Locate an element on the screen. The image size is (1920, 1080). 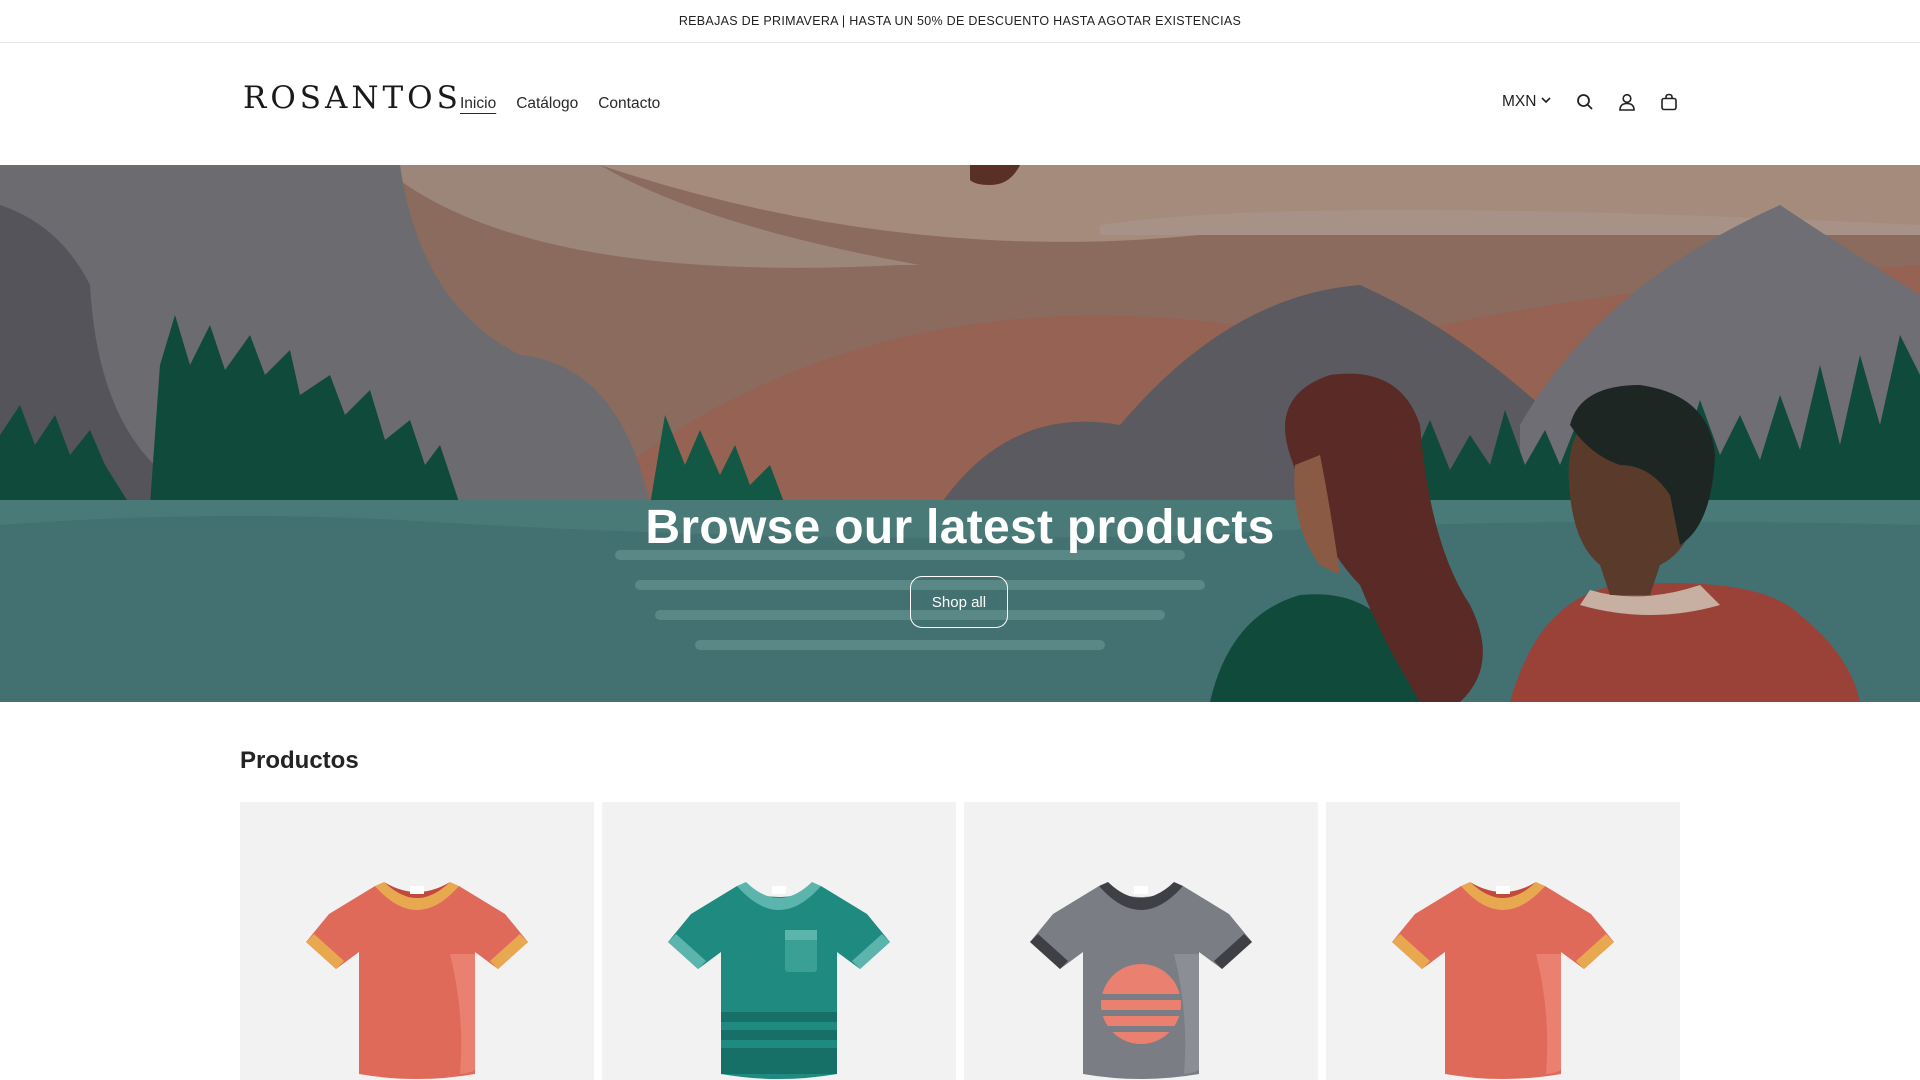
chevron-down-icon is located at coordinates (1546, 102).